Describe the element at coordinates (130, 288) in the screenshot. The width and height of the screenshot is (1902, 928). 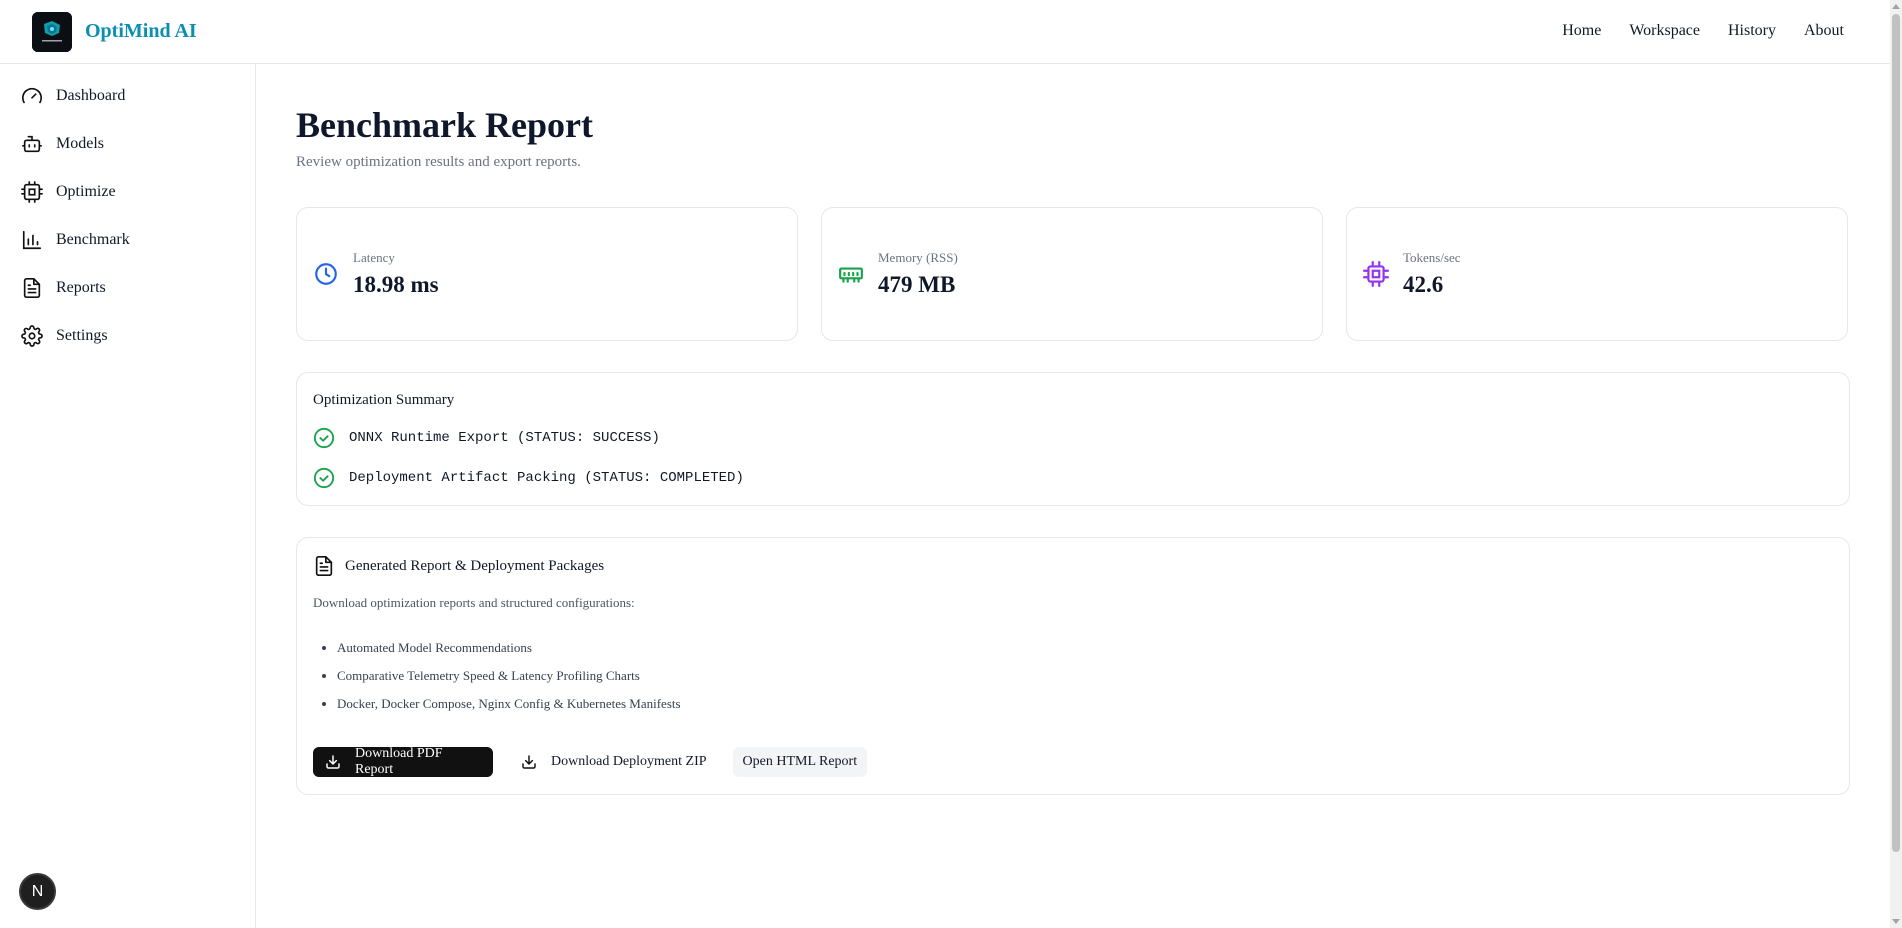
I see `sidebar-item-reports: Reports` at that location.